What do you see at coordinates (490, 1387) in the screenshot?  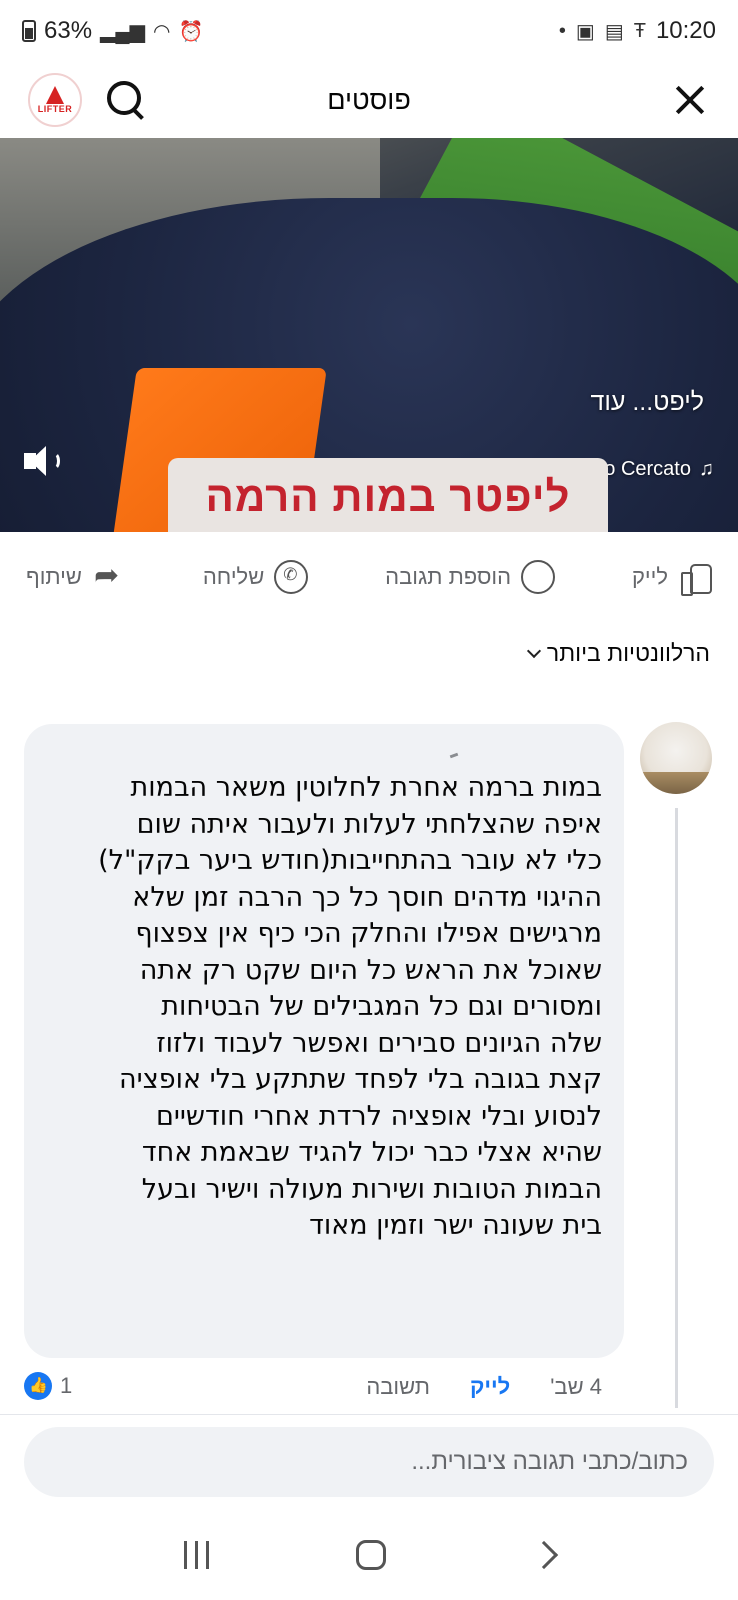 I see `comment-like-link: לייק` at bounding box center [490, 1387].